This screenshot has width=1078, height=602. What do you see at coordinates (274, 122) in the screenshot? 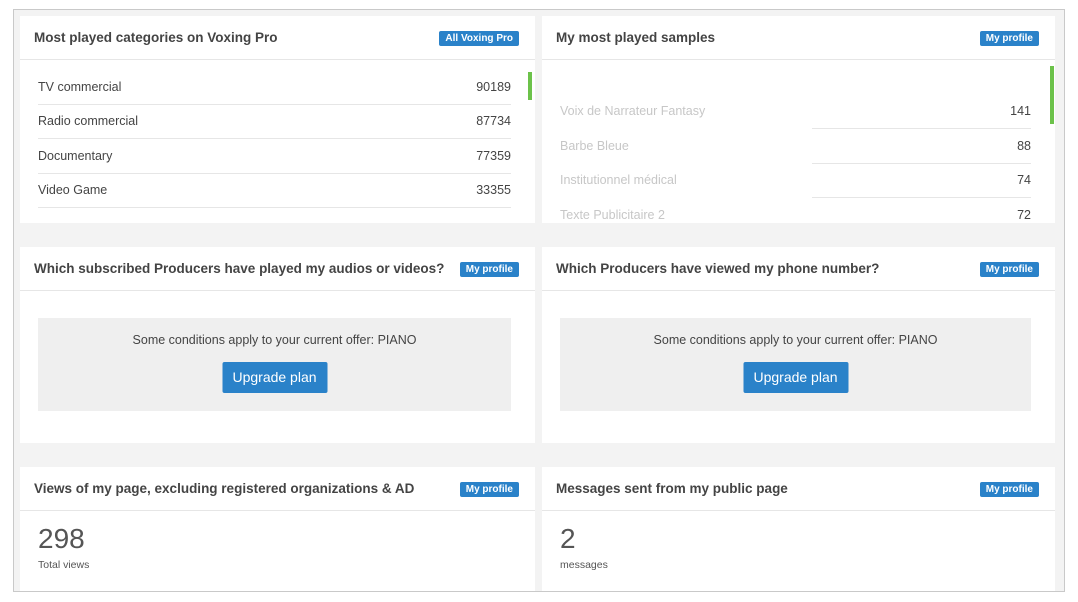
I see `list-item: Radio commercial 87734` at bounding box center [274, 122].